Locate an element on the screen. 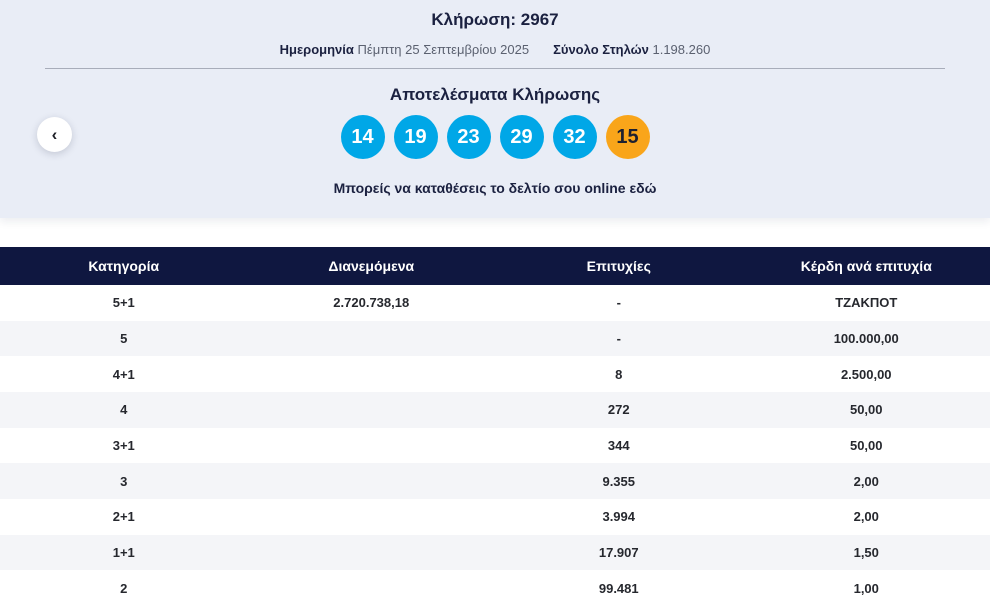 The height and width of the screenshot is (606, 990). header-divider is located at coordinates (495, 68).